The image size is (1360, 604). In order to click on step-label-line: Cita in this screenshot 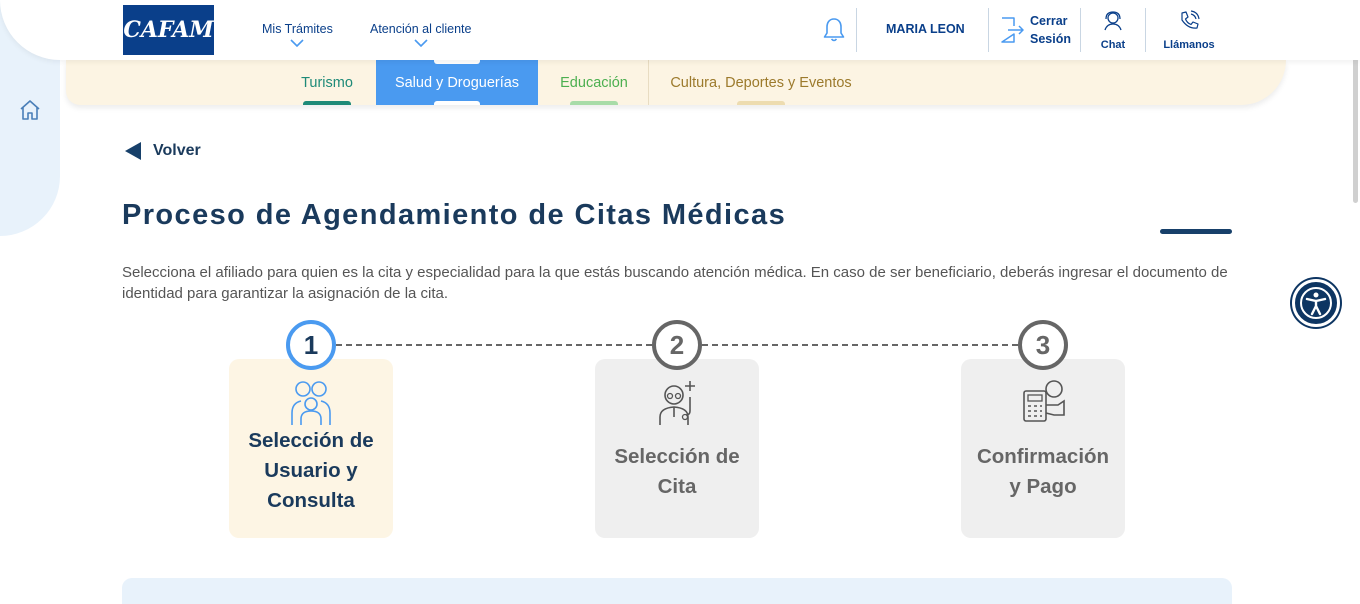, I will do `click(677, 486)`.